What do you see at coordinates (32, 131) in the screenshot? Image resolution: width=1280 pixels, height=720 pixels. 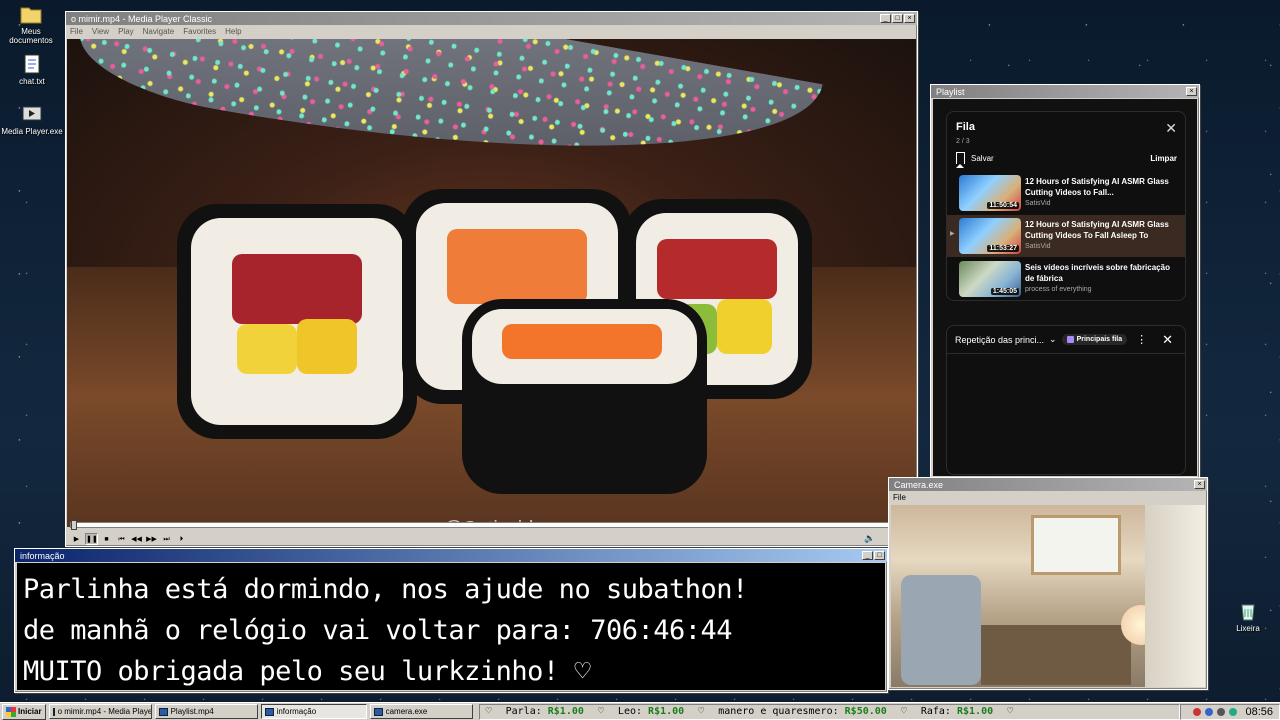 I see `desktop-icon-label: Media Player.exe` at bounding box center [32, 131].